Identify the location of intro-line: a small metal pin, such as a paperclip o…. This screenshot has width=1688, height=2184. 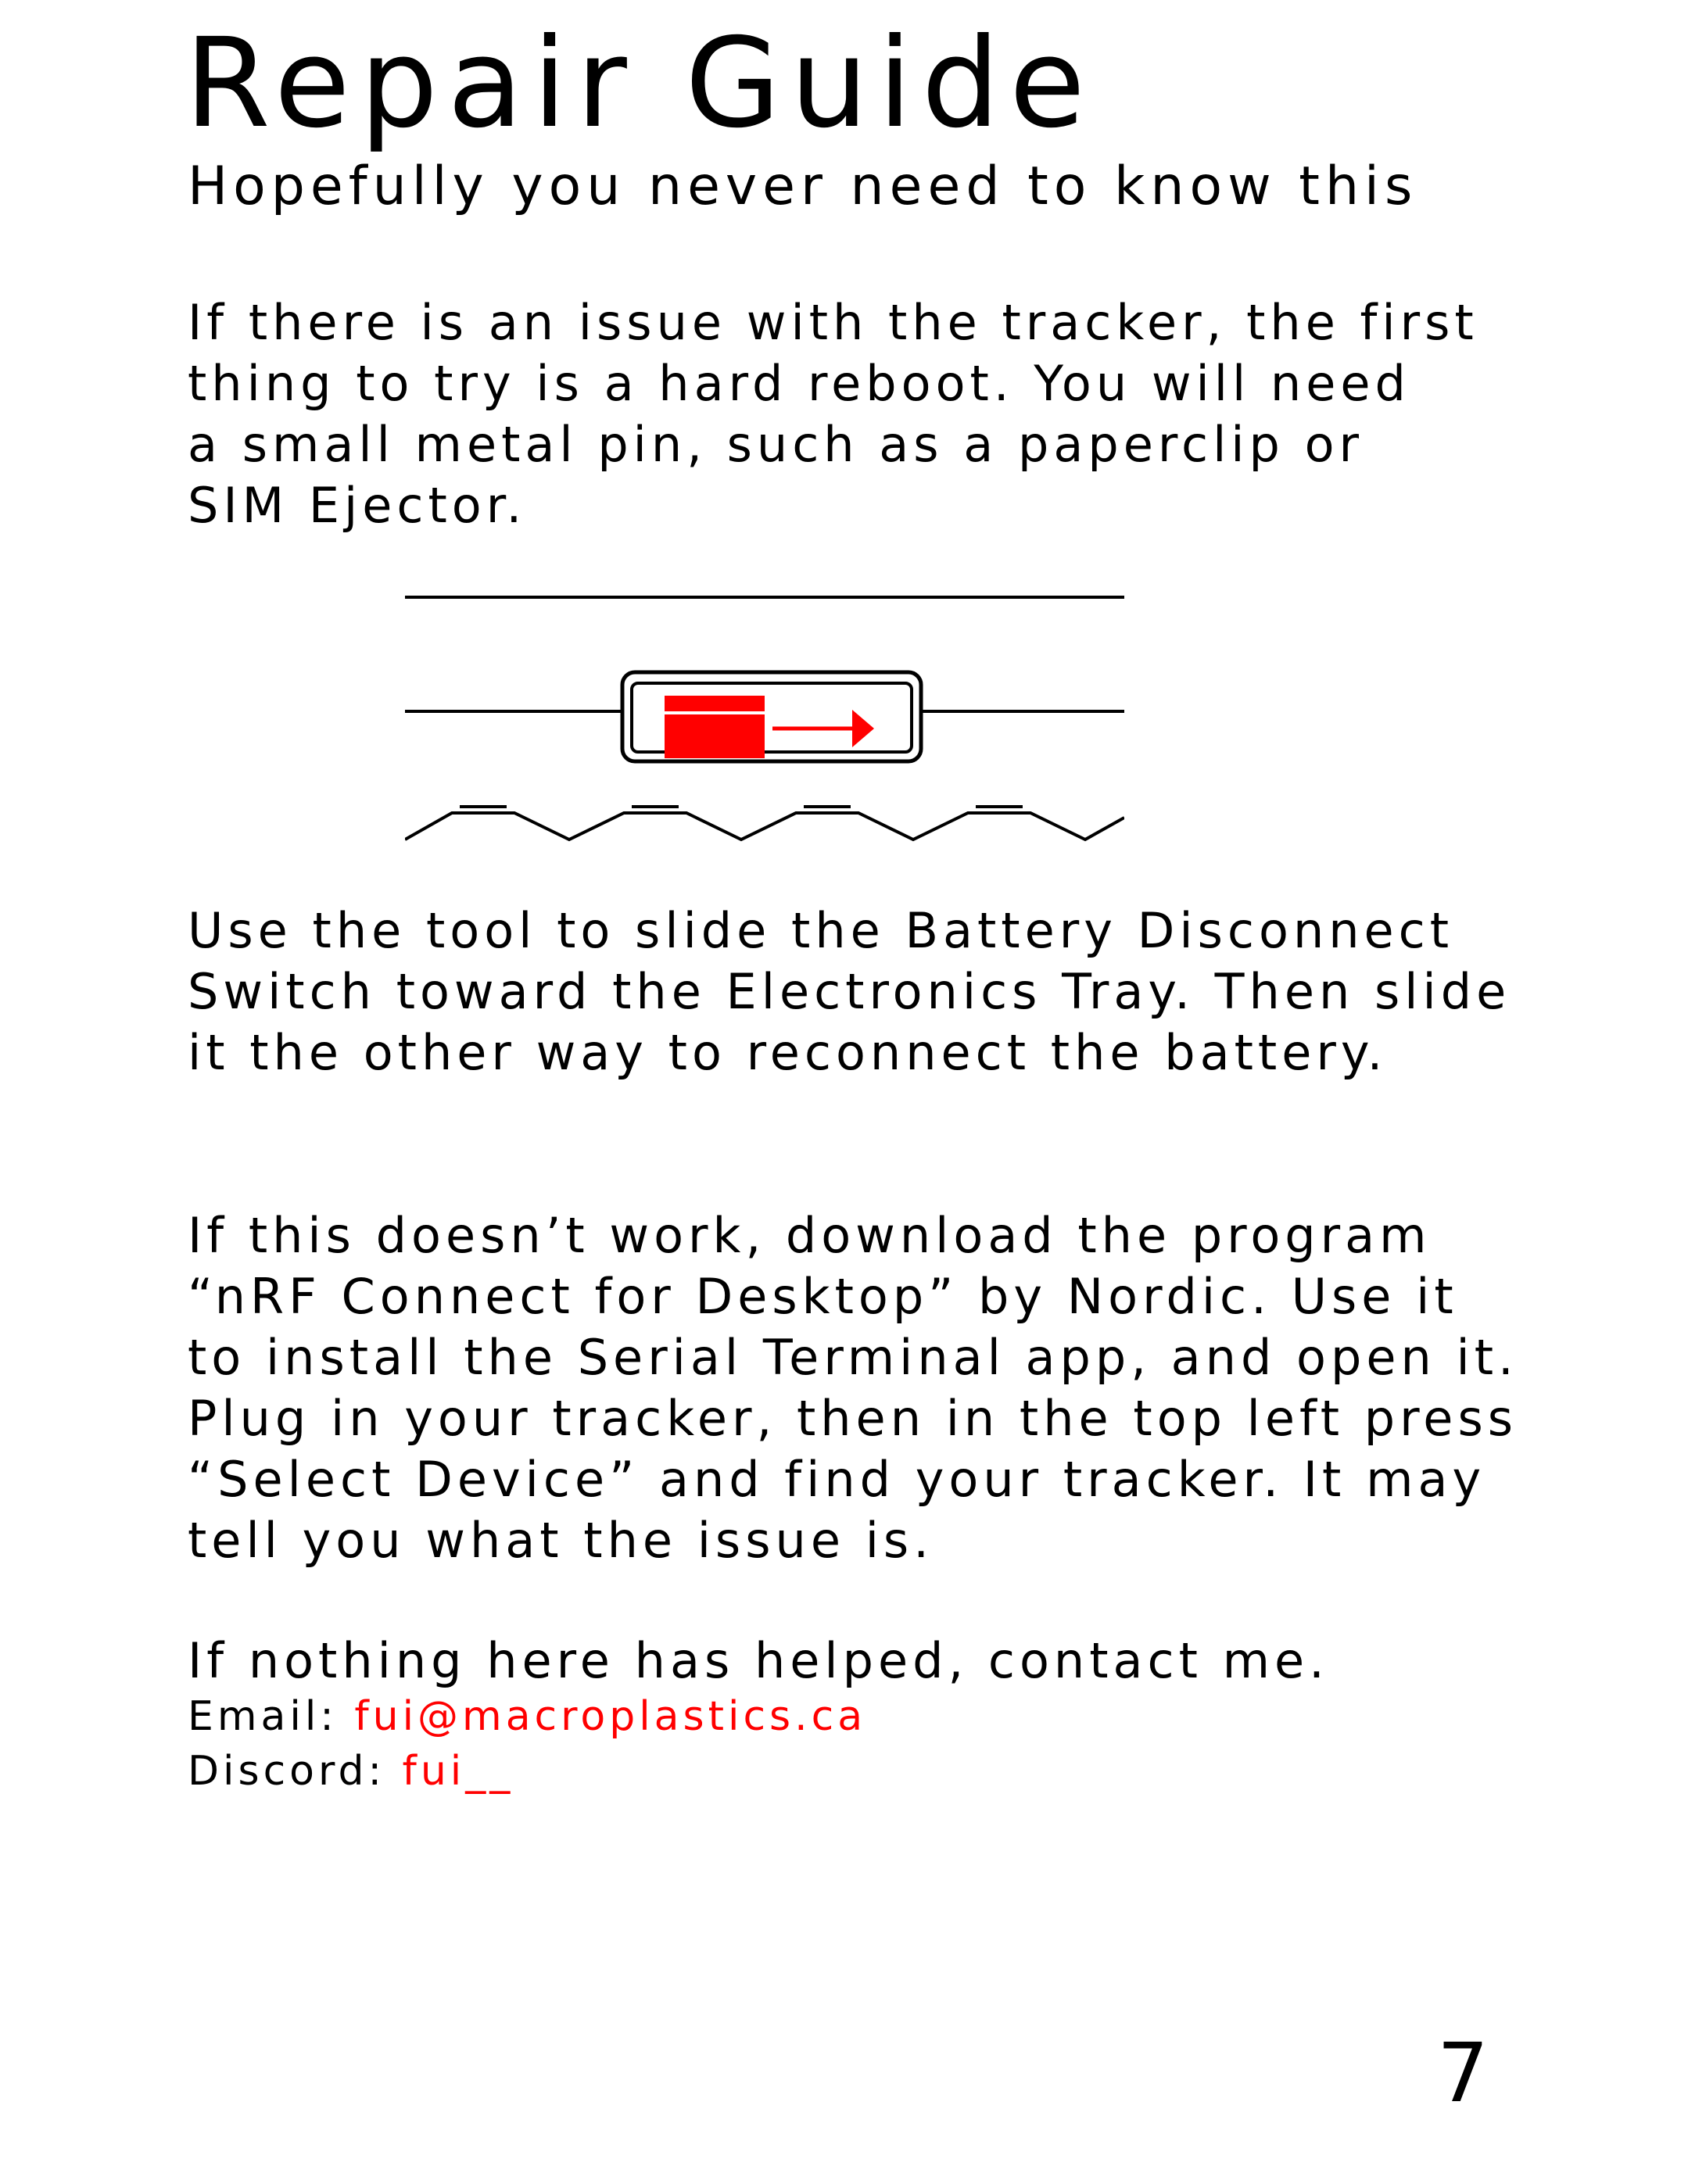
(776, 444).